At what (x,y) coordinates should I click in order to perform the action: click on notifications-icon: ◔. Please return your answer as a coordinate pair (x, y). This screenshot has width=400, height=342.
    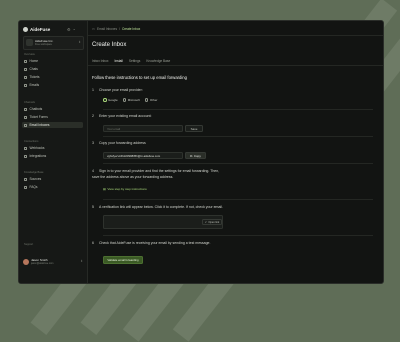
    Looking at the image, I should click on (75, 29).